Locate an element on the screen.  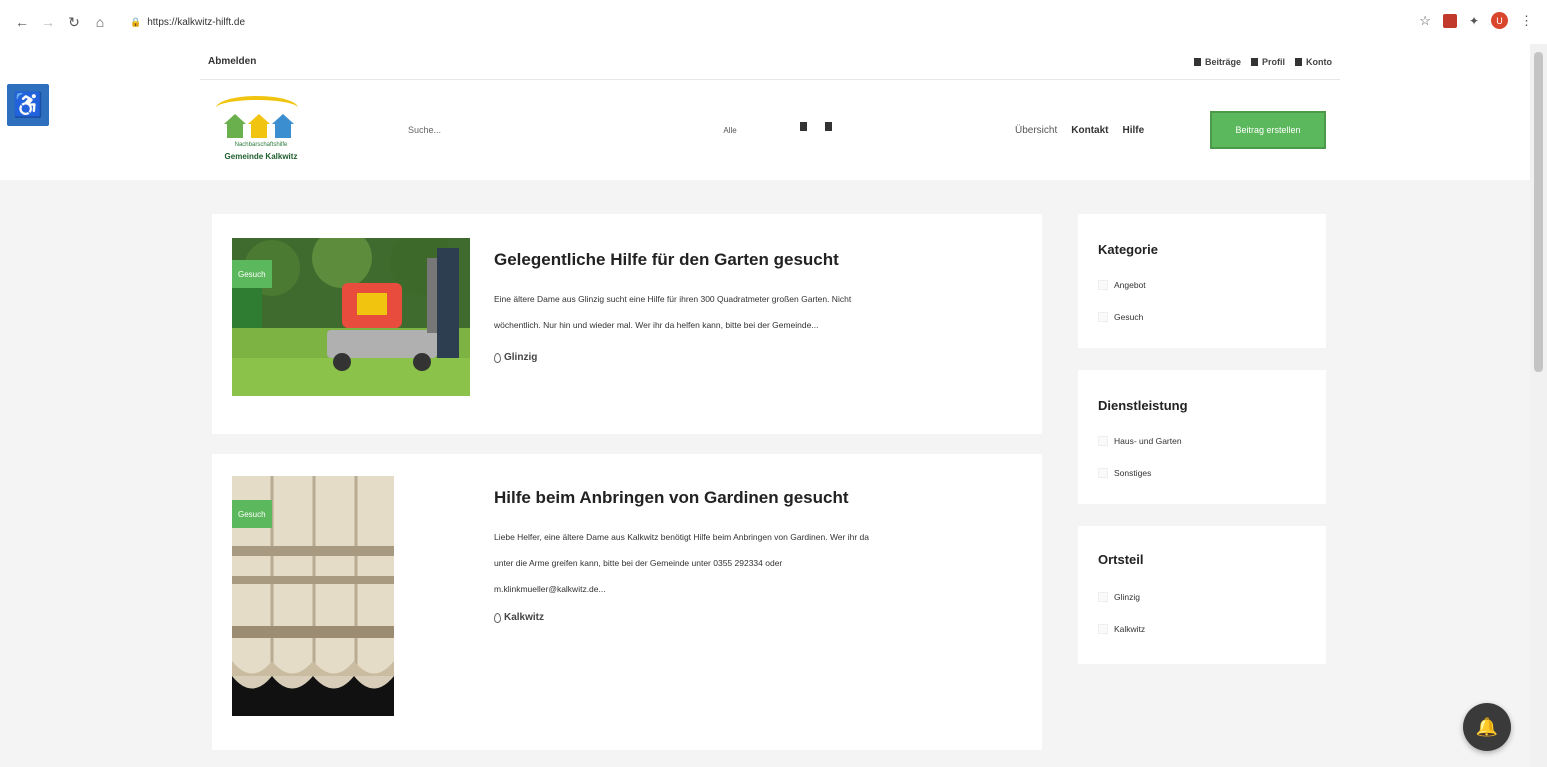
scrollbar-thumb is located at coordinates (1538, 212).